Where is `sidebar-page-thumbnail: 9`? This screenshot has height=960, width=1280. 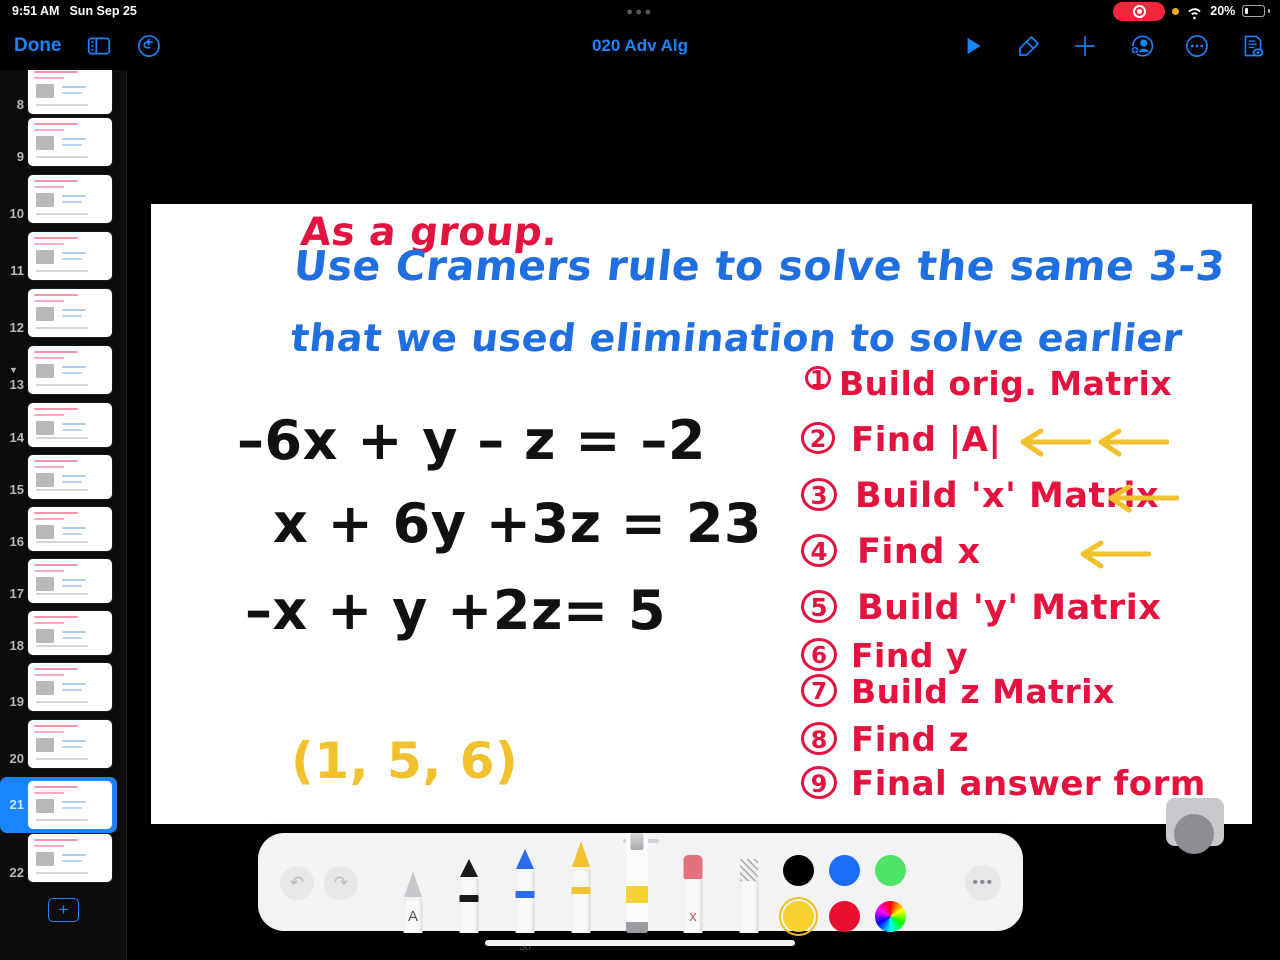
sidebar-page-thumbnail: 9 is located at coordinates (63, 142).